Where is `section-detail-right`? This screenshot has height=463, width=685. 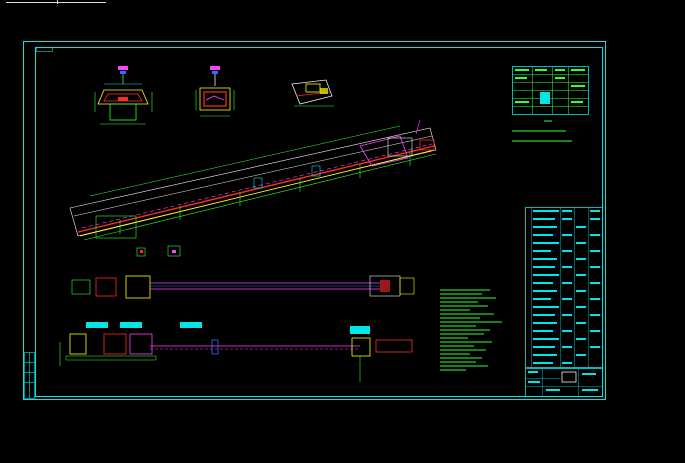
section-detail-right is located at coordinates (312, 93).